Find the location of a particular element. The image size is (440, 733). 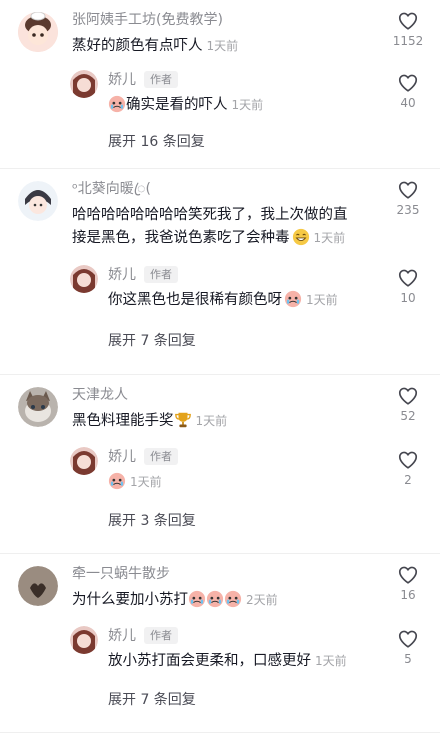

comment-time: 2天前 is located at coordinates (262, 600).